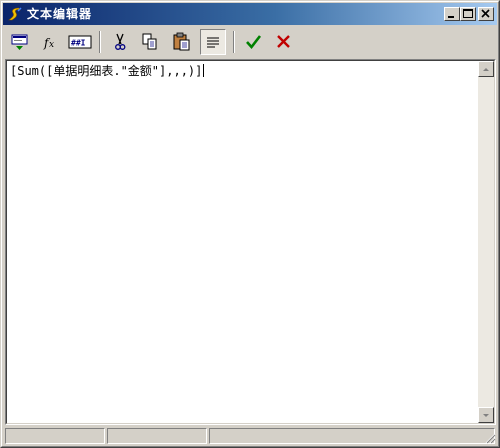 This screenshot has width=500, height=448. I want to click on minimize-button, so click(452, 14).